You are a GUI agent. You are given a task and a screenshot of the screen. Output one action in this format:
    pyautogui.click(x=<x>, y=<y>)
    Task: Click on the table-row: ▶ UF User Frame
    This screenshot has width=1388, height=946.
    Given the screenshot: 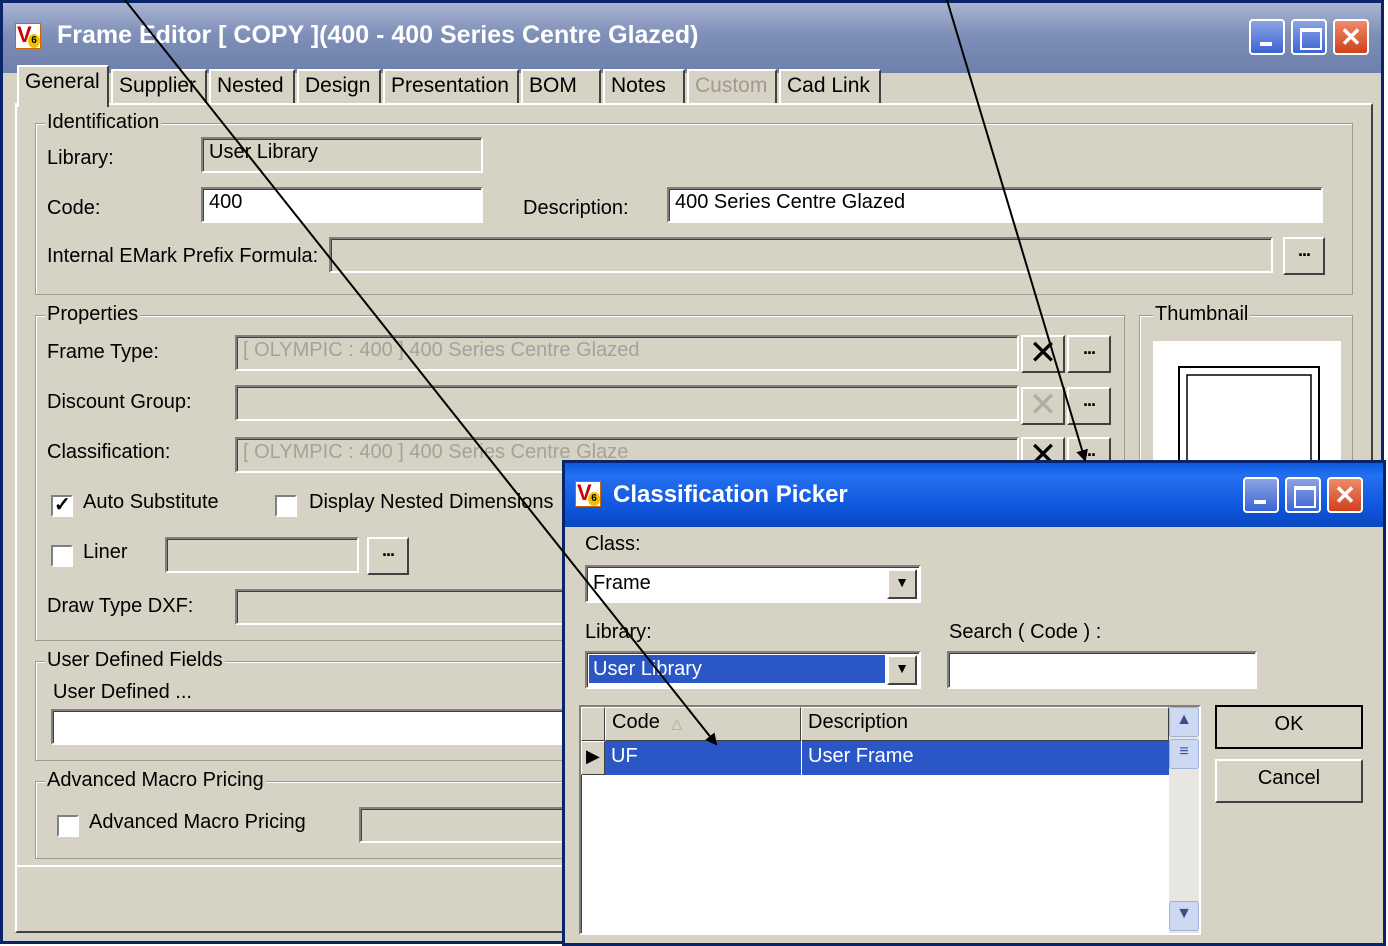 What is the action you would take?
    pyautogui.click(x=875, y=758)
    